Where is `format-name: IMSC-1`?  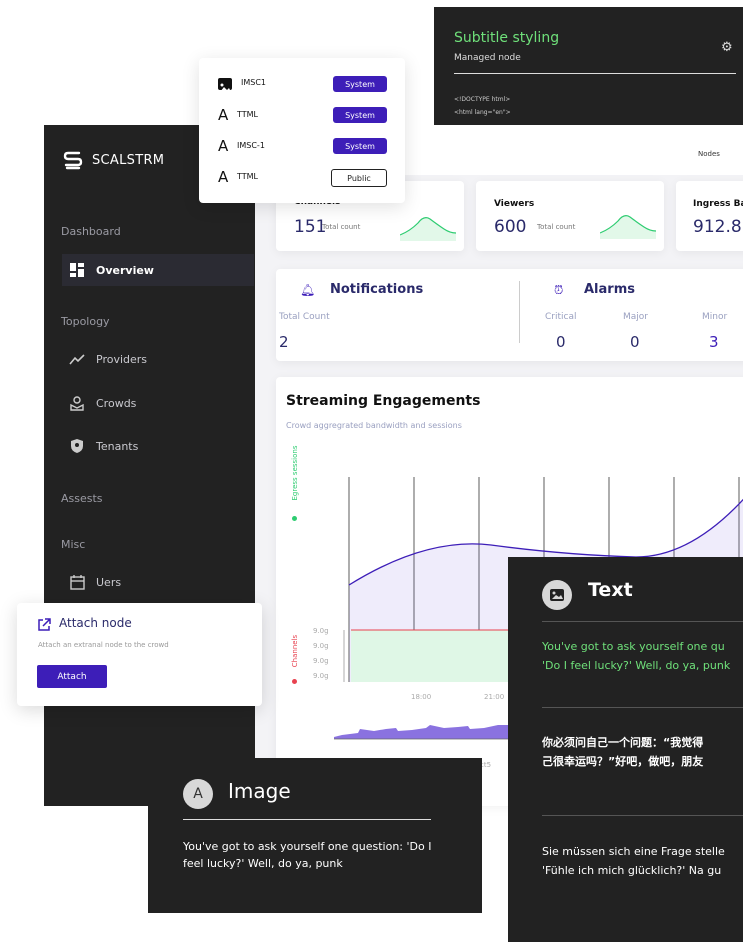
format-name: IMSC-1 is located at coordinates (251, 145).